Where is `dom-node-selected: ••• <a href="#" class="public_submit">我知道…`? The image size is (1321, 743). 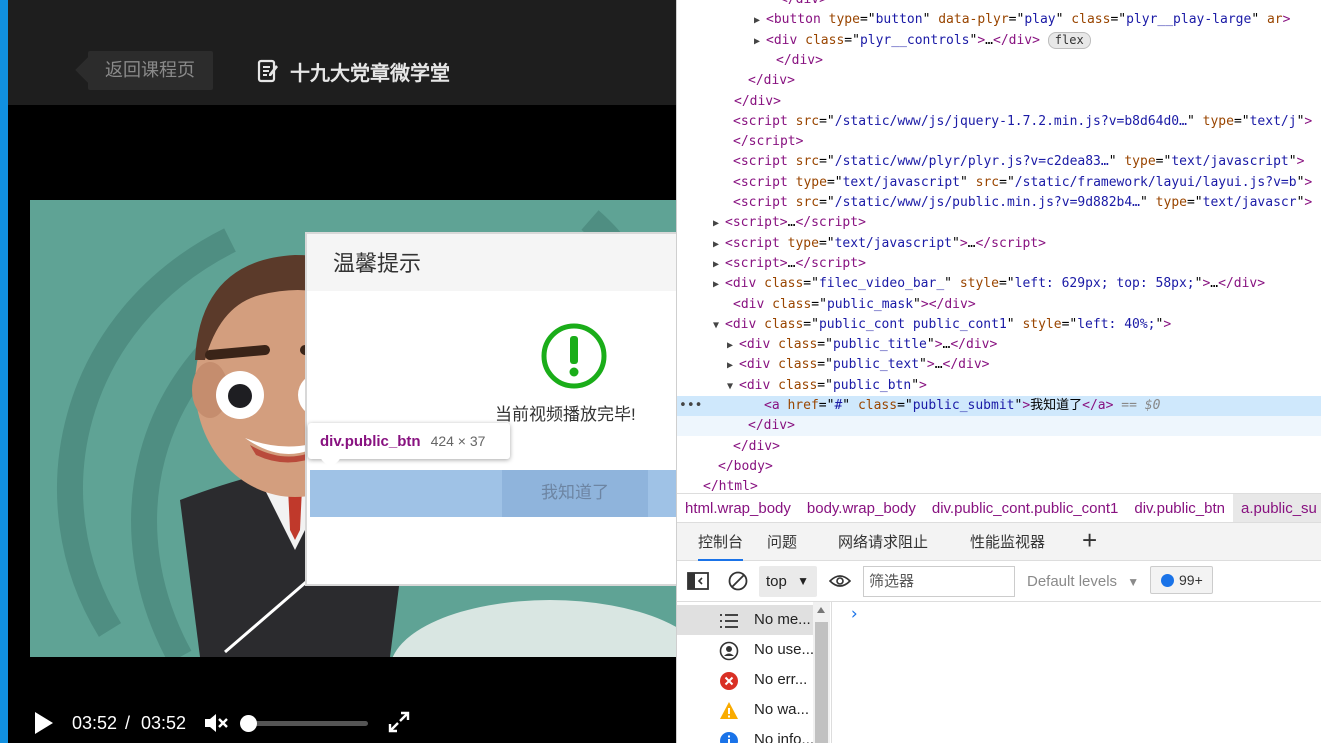 dom-node-selected: ••• <a href="#" class="public_submit">我知道… is located at coordinates (999, 406).